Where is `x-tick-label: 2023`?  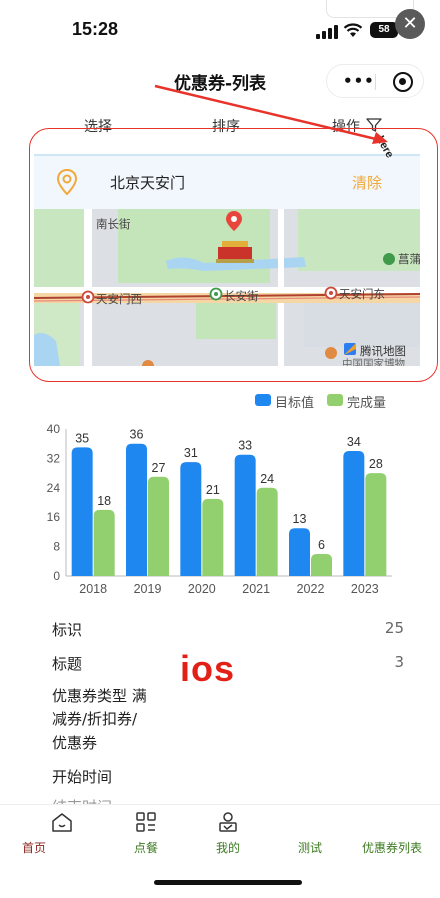 x-tick-label: 2023 is located at coordinates (365, 589).